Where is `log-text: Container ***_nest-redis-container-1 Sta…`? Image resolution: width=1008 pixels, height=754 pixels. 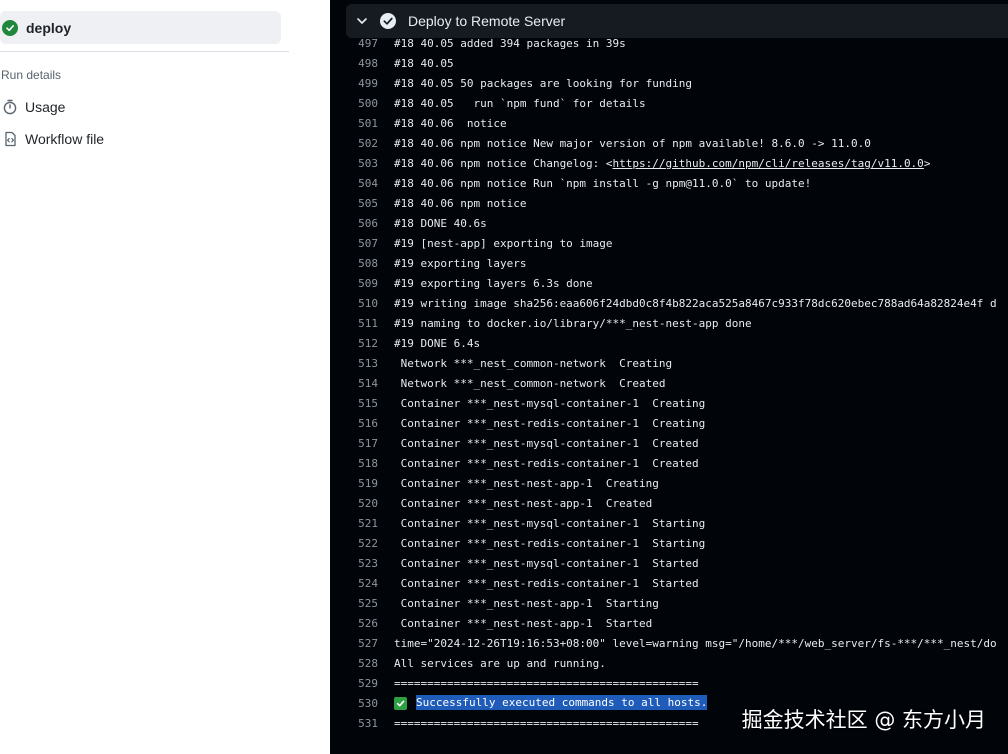 log-text: Container ***_nest-redis-container-1 Sta… is located at coordinates (546, 583).